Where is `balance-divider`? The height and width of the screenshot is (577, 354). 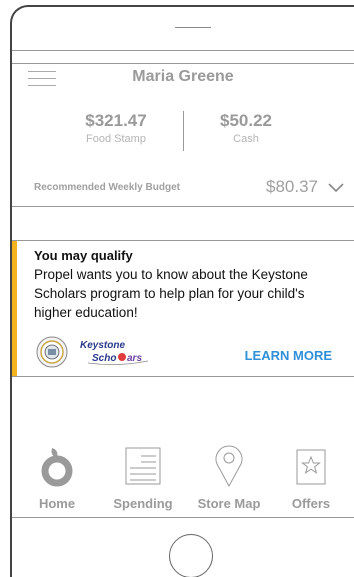
balance-divider is located at coordinates (183, 131).